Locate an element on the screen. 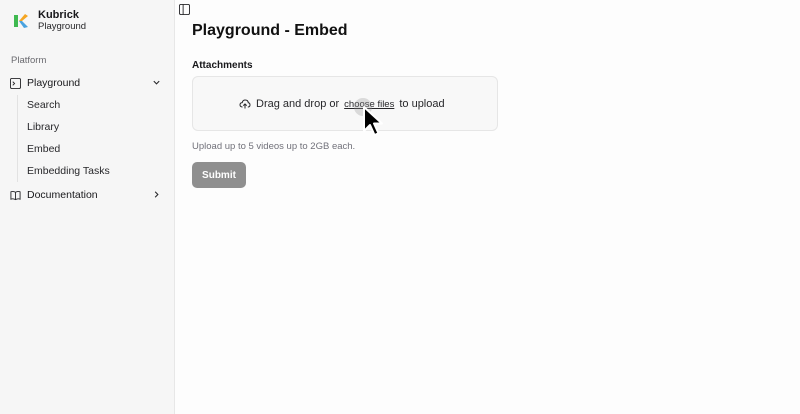 The width and height of the screenshot is (800, 414). brand: Kubrick Playground is located at coordinates (48, 21).